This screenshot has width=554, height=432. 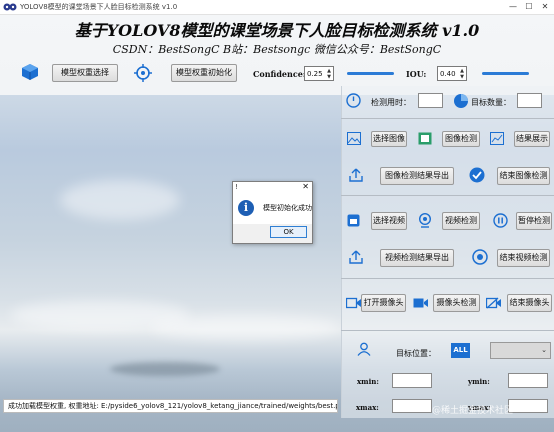 I want to click on background-island, so click(x=165, y=369).